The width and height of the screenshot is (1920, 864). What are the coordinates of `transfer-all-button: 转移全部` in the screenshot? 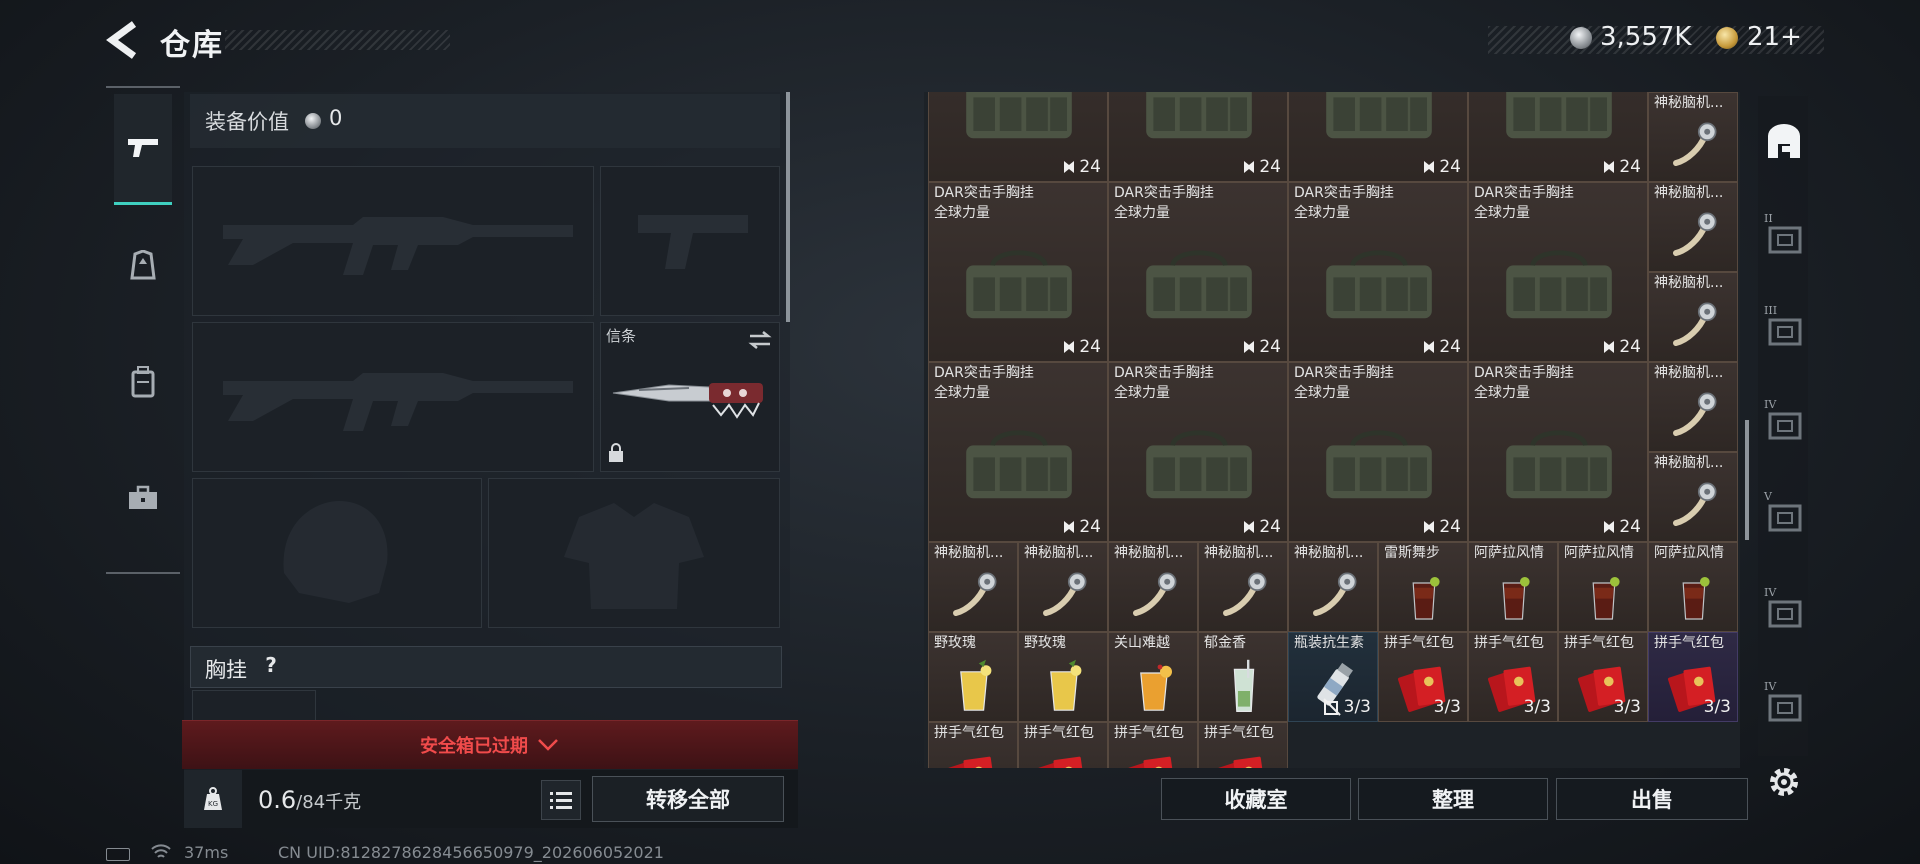 It's located at (688, 799).